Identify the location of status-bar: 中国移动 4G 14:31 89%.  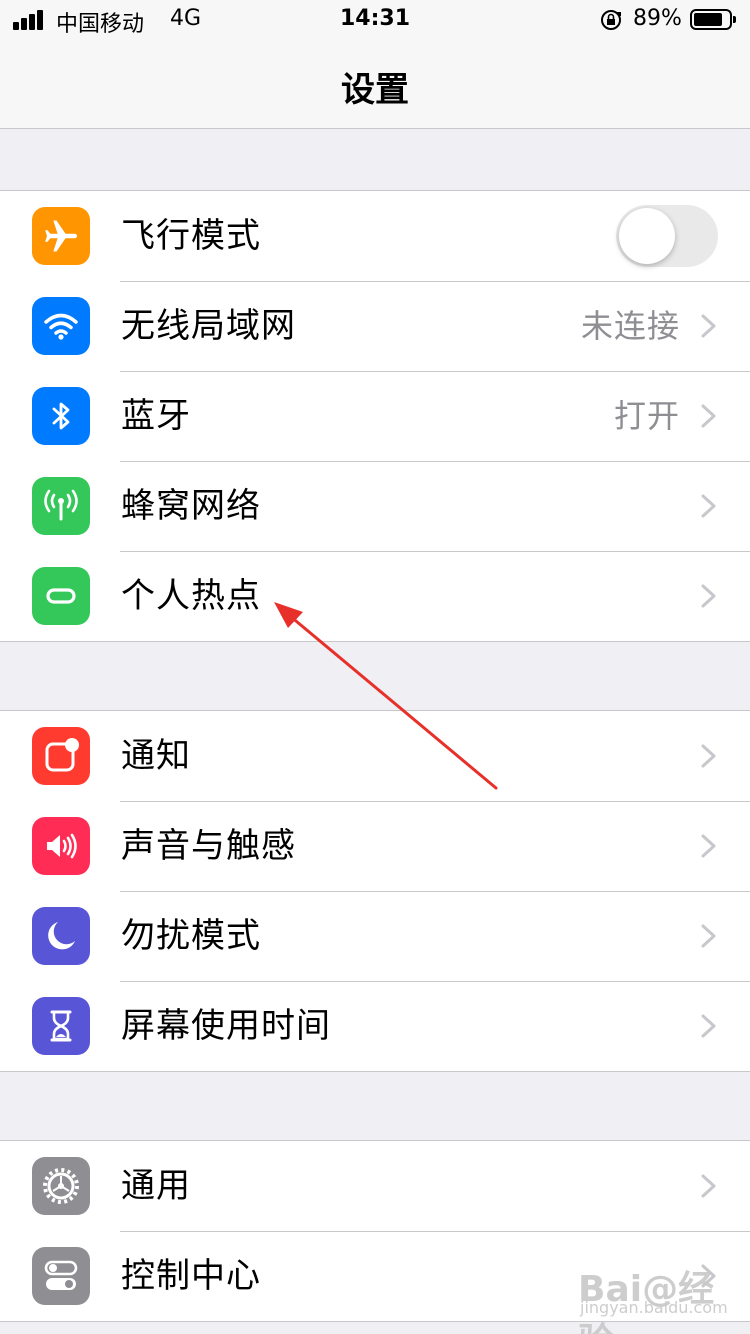
(375, 20).